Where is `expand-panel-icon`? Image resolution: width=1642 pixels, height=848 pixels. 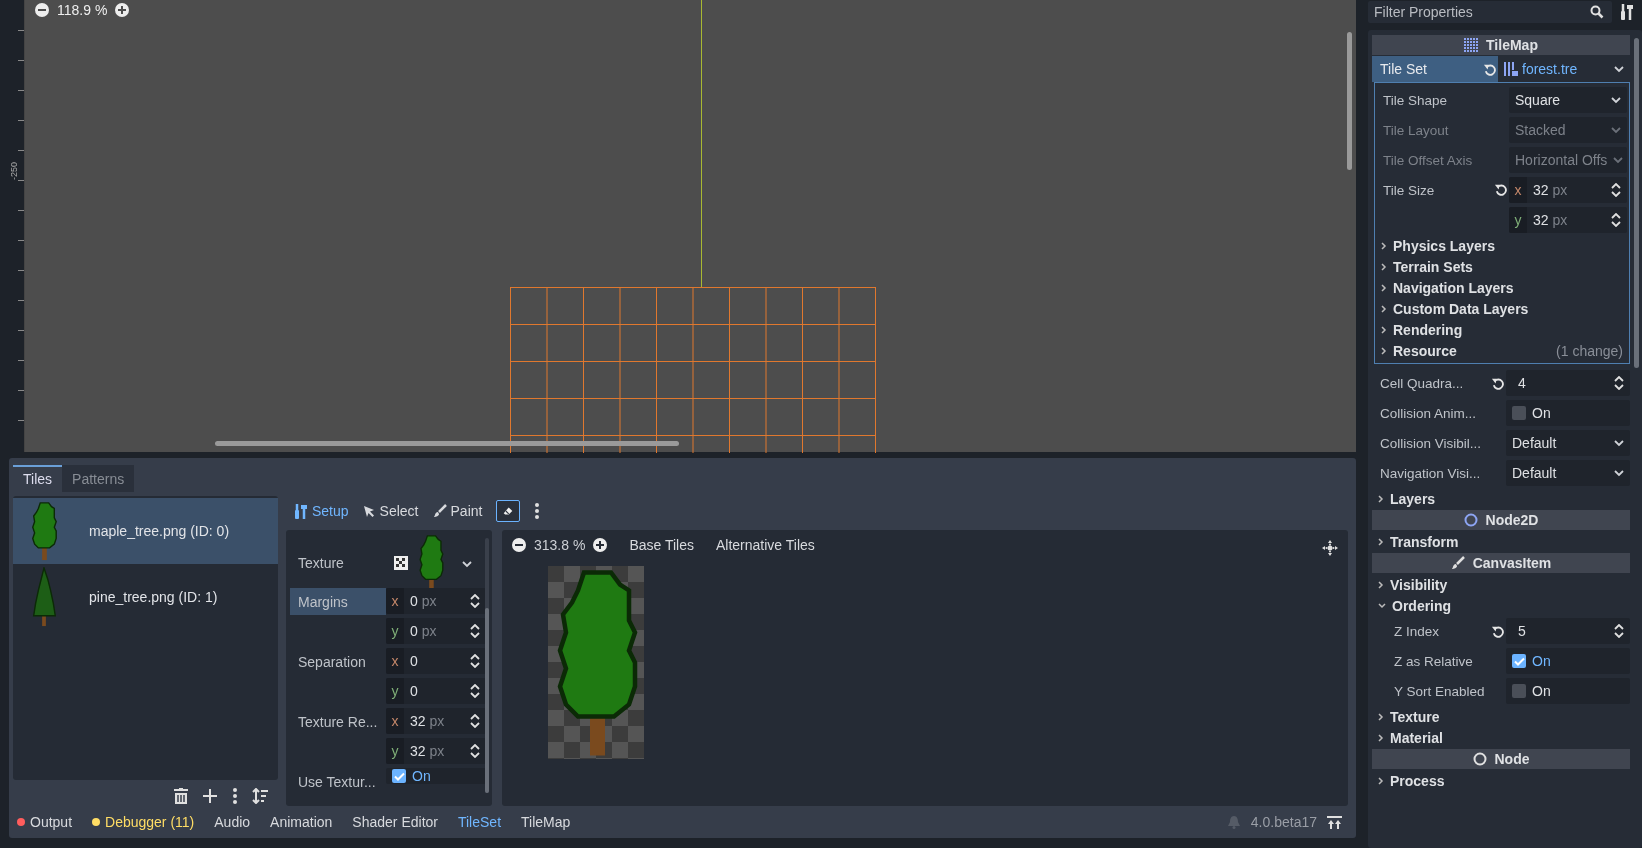 expand-panel-icon is located at coordinates (1334, 822).